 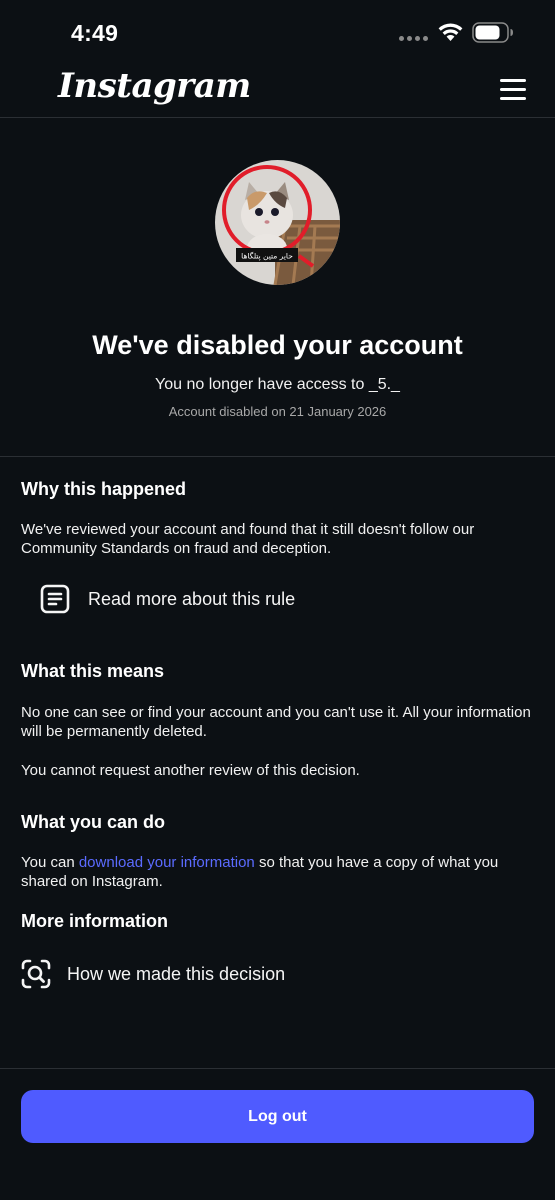 I want to click on decision-info-label: How we made this decision, so click(x=176, y=973).